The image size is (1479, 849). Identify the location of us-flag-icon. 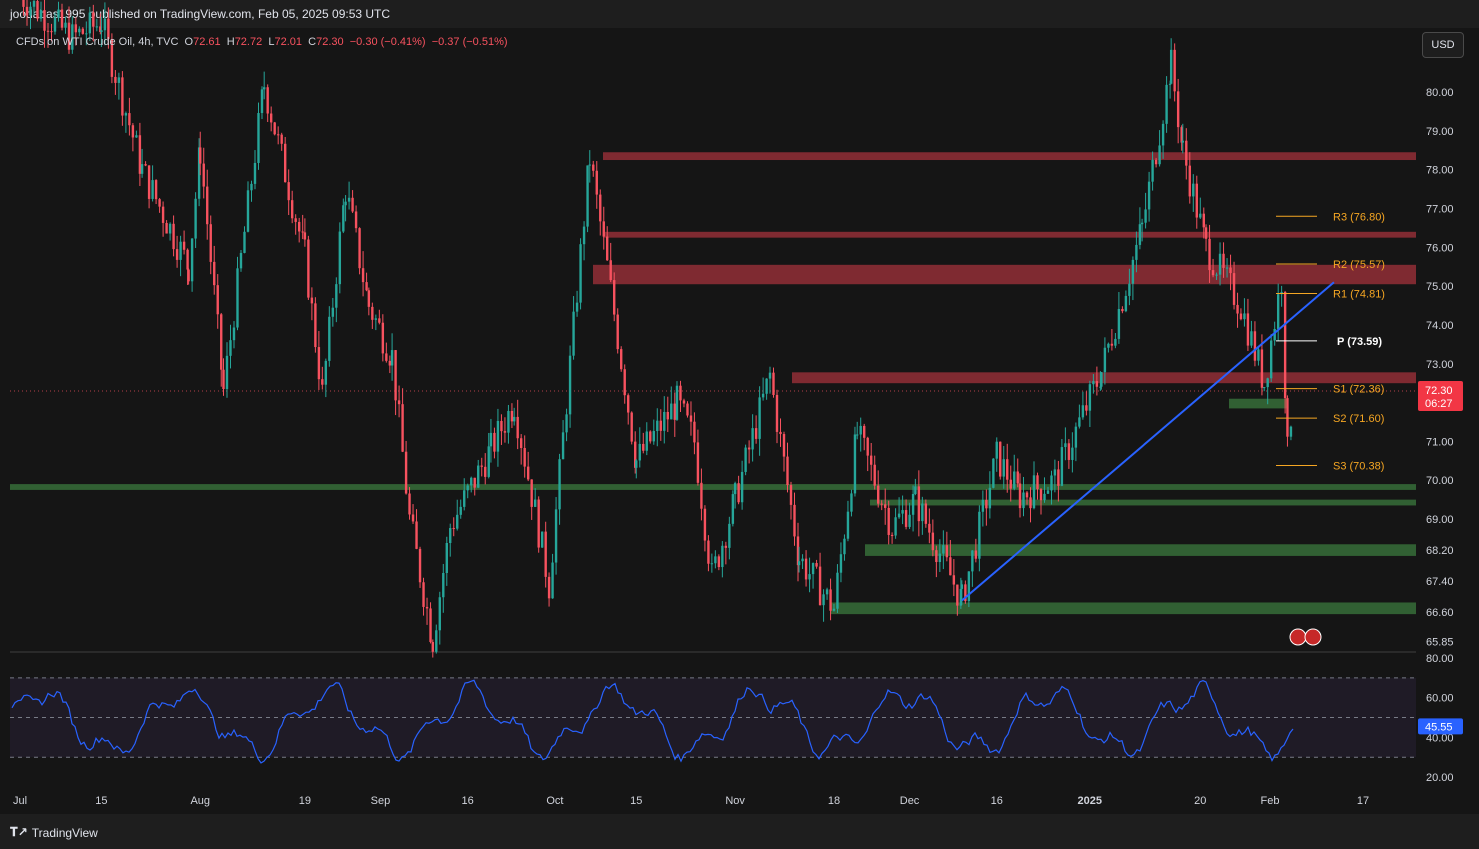
(1313, 637).